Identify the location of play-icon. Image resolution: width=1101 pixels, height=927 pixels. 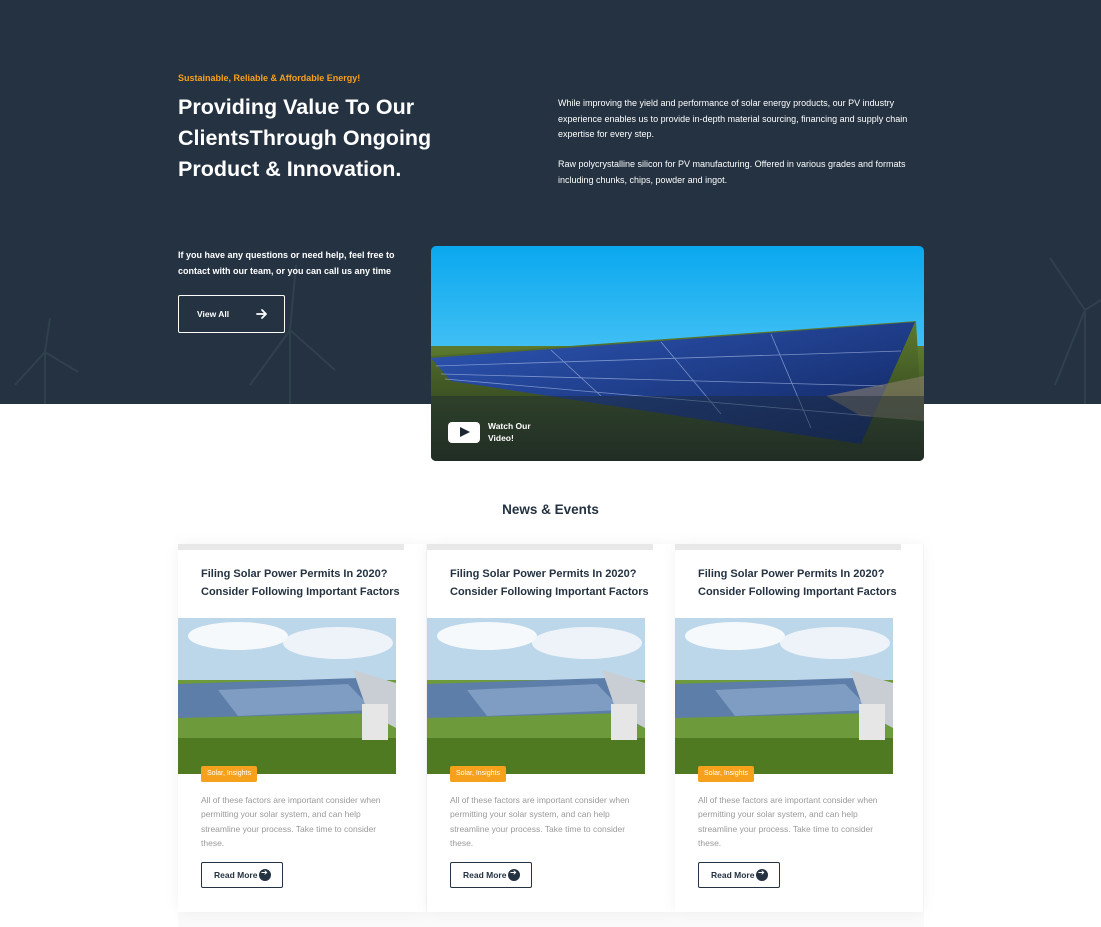
(464, 432).